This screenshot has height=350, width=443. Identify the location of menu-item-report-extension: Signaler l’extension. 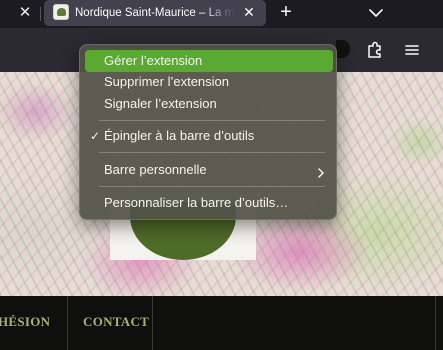
(209, 104).